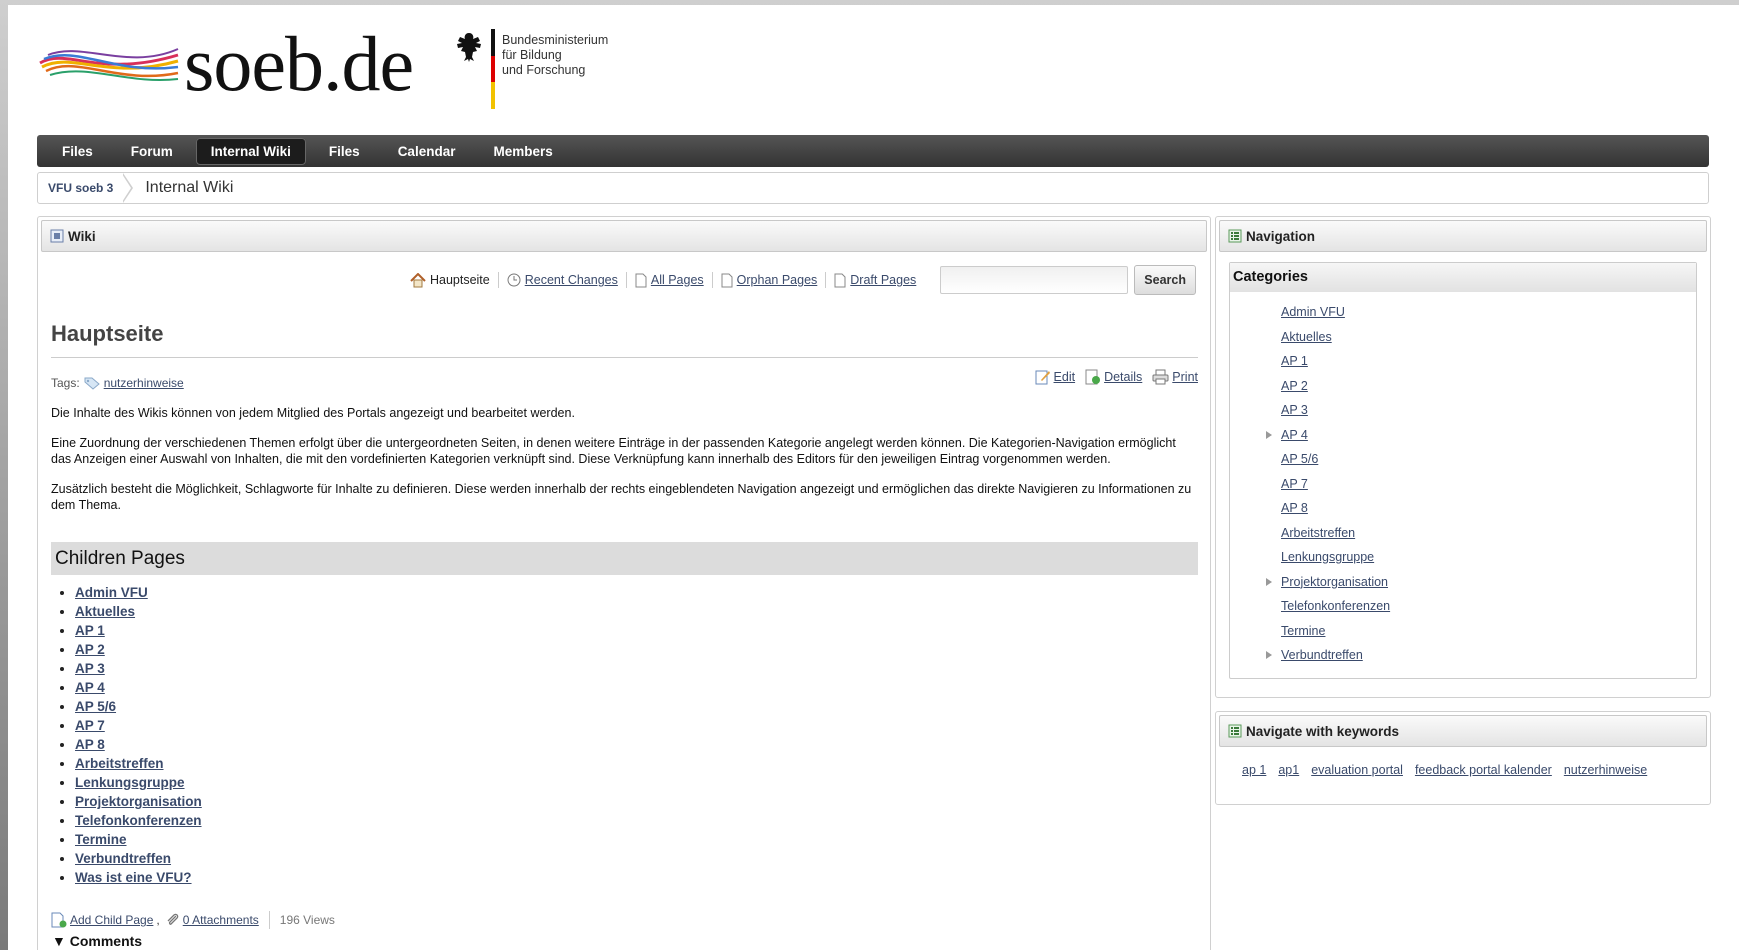  I want to click on list-item: AP 8, so click(1463, 508).